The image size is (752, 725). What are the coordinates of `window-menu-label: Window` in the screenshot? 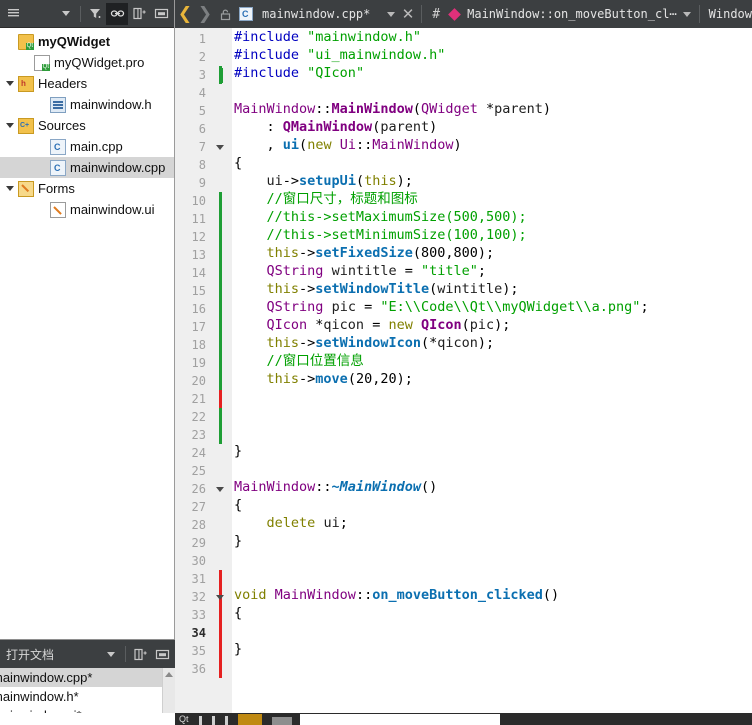 It's located at (730, 14).